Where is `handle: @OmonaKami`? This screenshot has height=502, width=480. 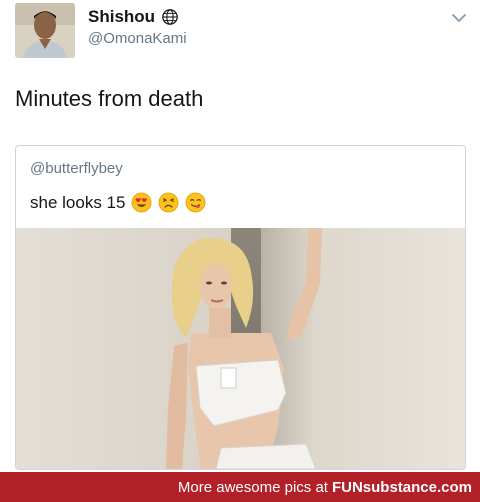
handle: @OmonaKami is located at coordinates (137, 38).